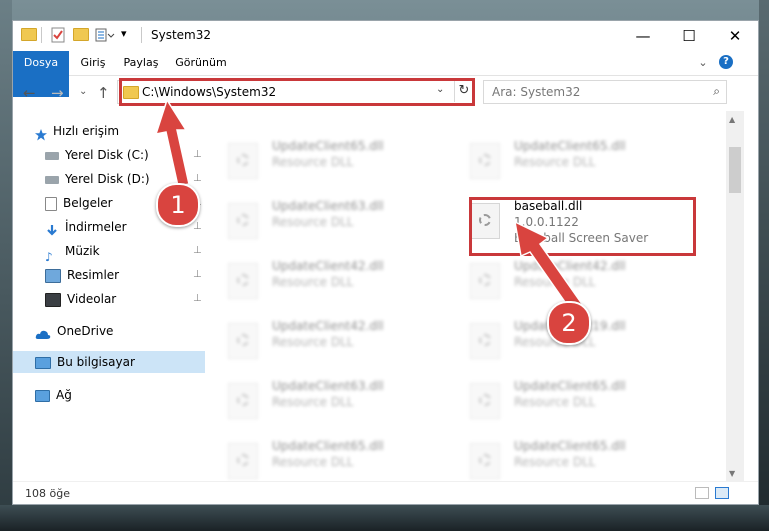  Describe the element at coordinates (172, 142) in the screenshot. I see `arrow-to-address-bar` at that location.